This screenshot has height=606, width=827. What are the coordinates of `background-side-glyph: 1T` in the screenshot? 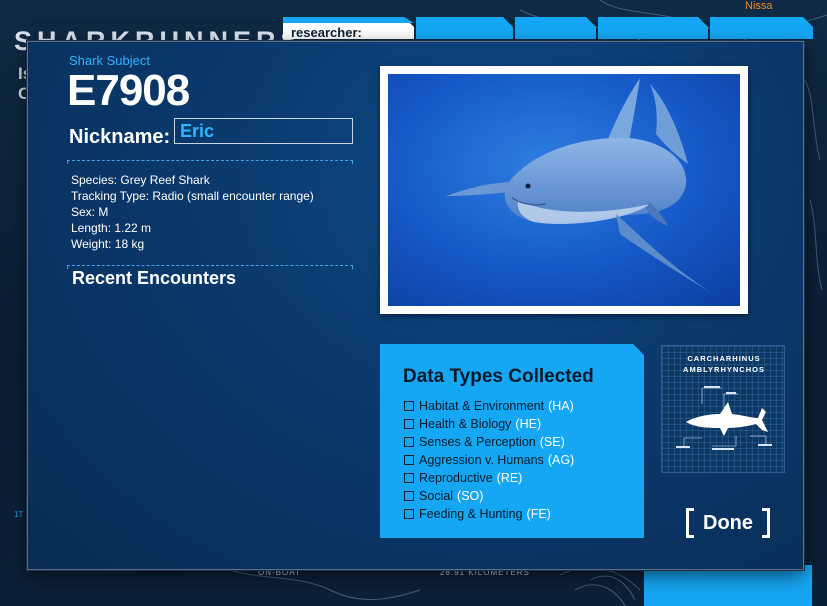 It's located at (19, 514).